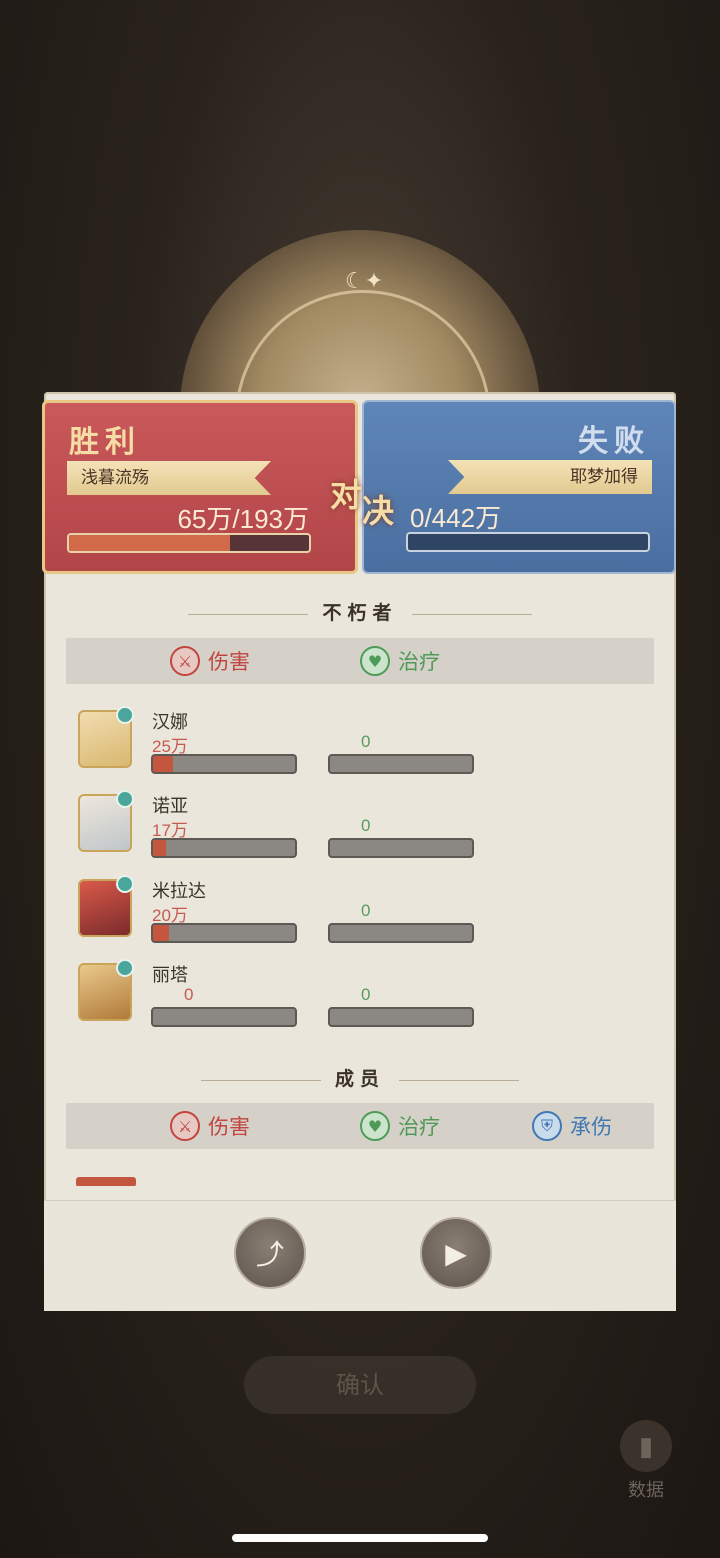 The width and height of the screenshot is (720, 1558). Describe the element at coordinates (550, 477) in the screenshot. I see `defeat-team-name: 耶梦加得` at that location.